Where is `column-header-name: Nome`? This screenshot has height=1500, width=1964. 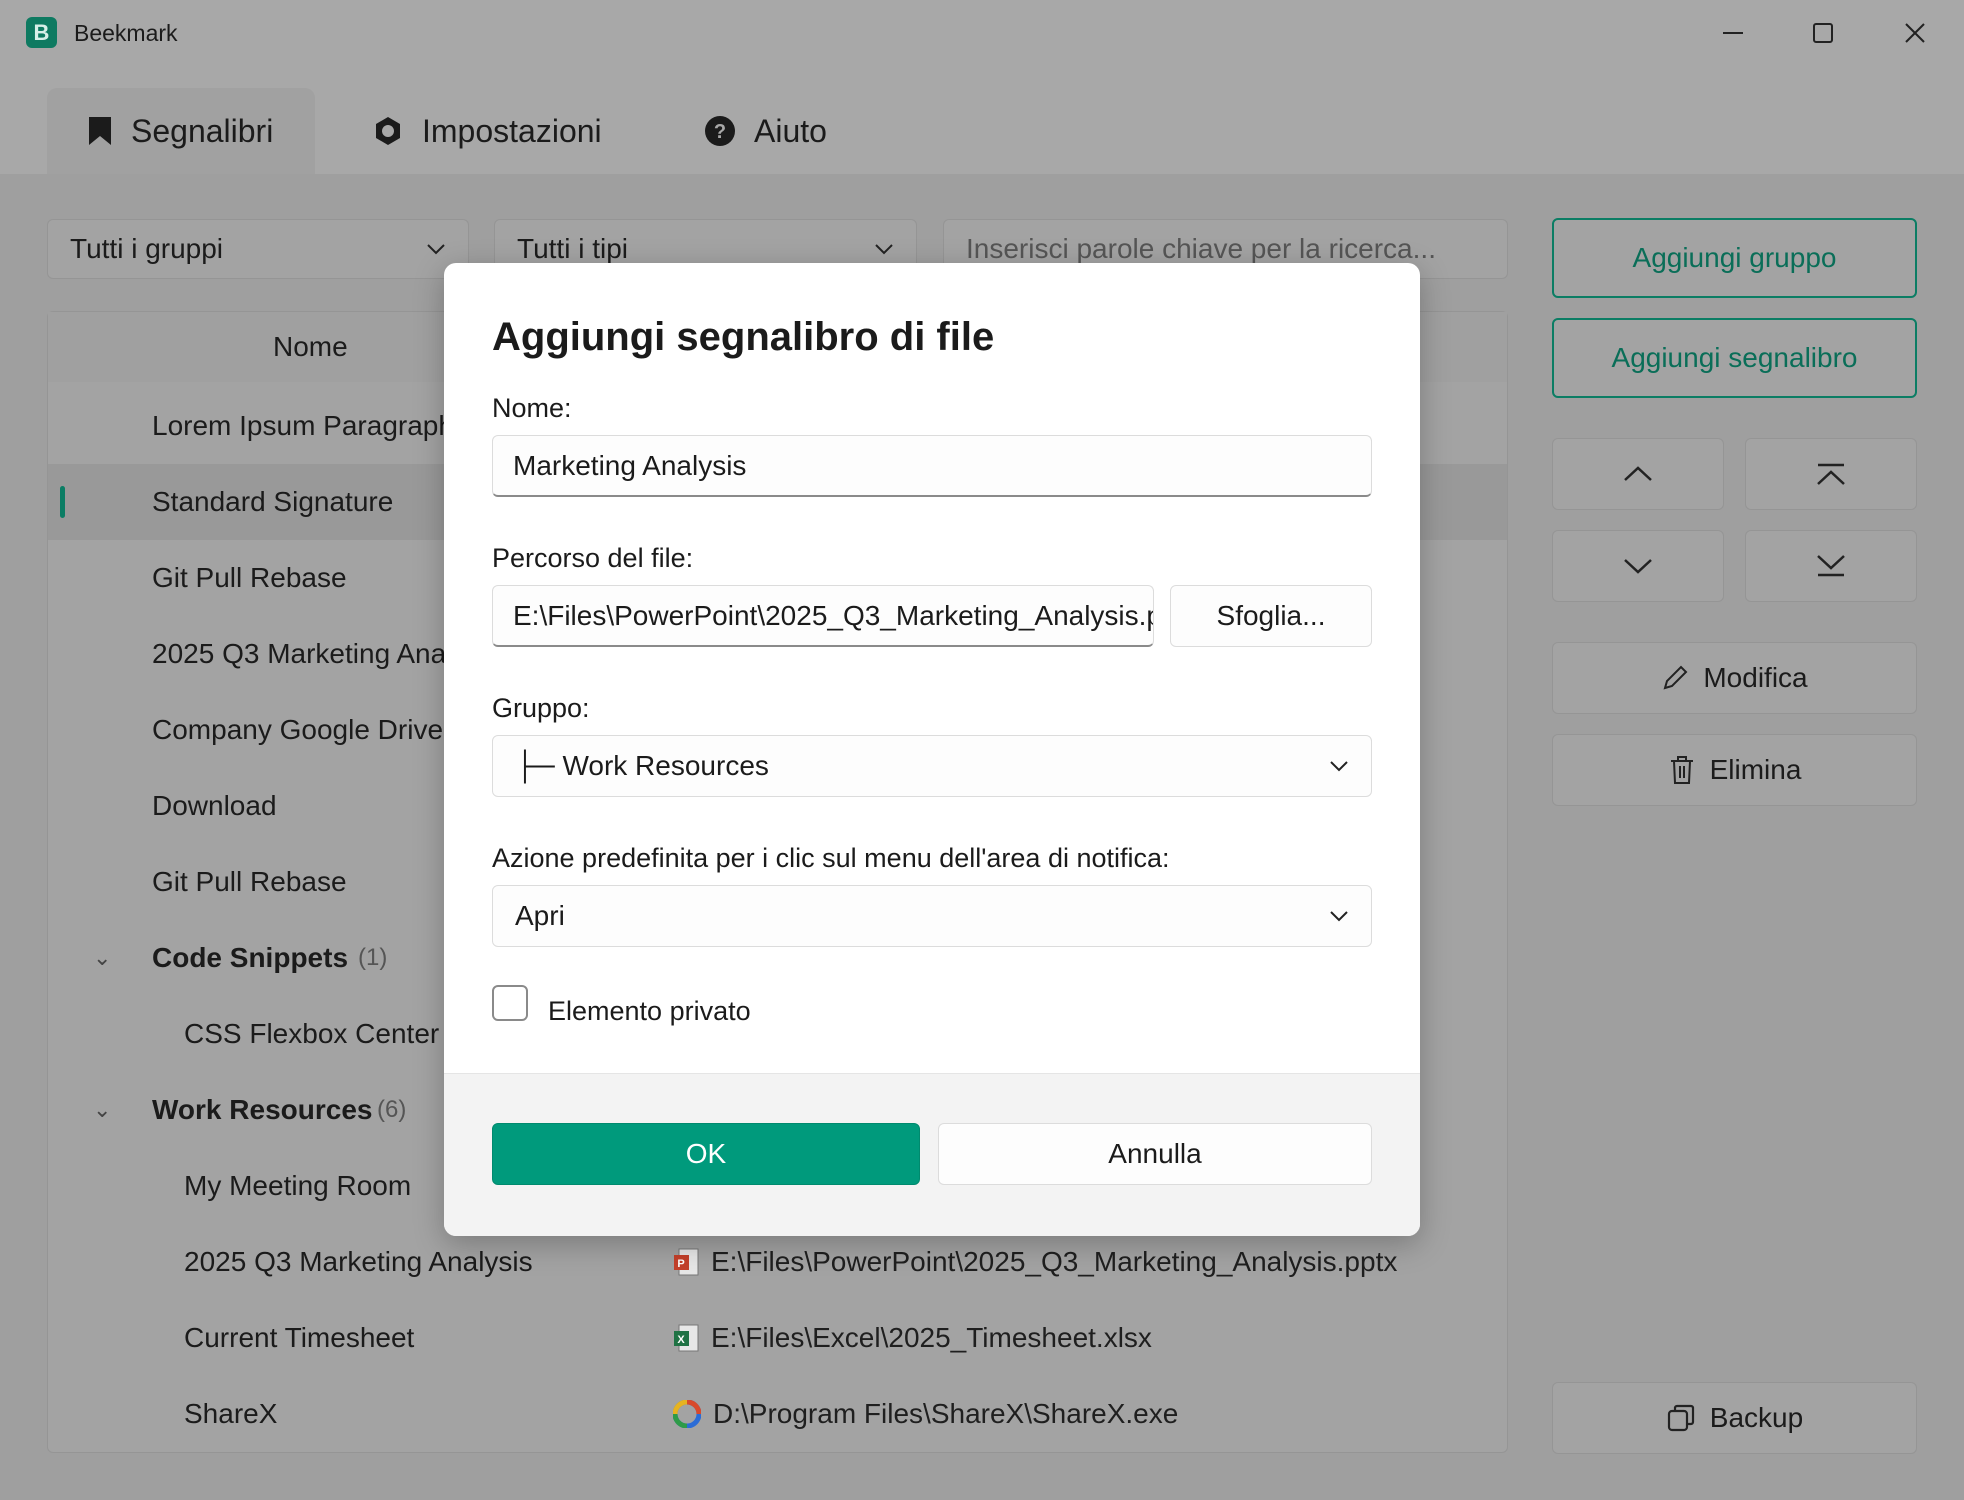 column-header-name: Nome is located at coordinates (310, 347).